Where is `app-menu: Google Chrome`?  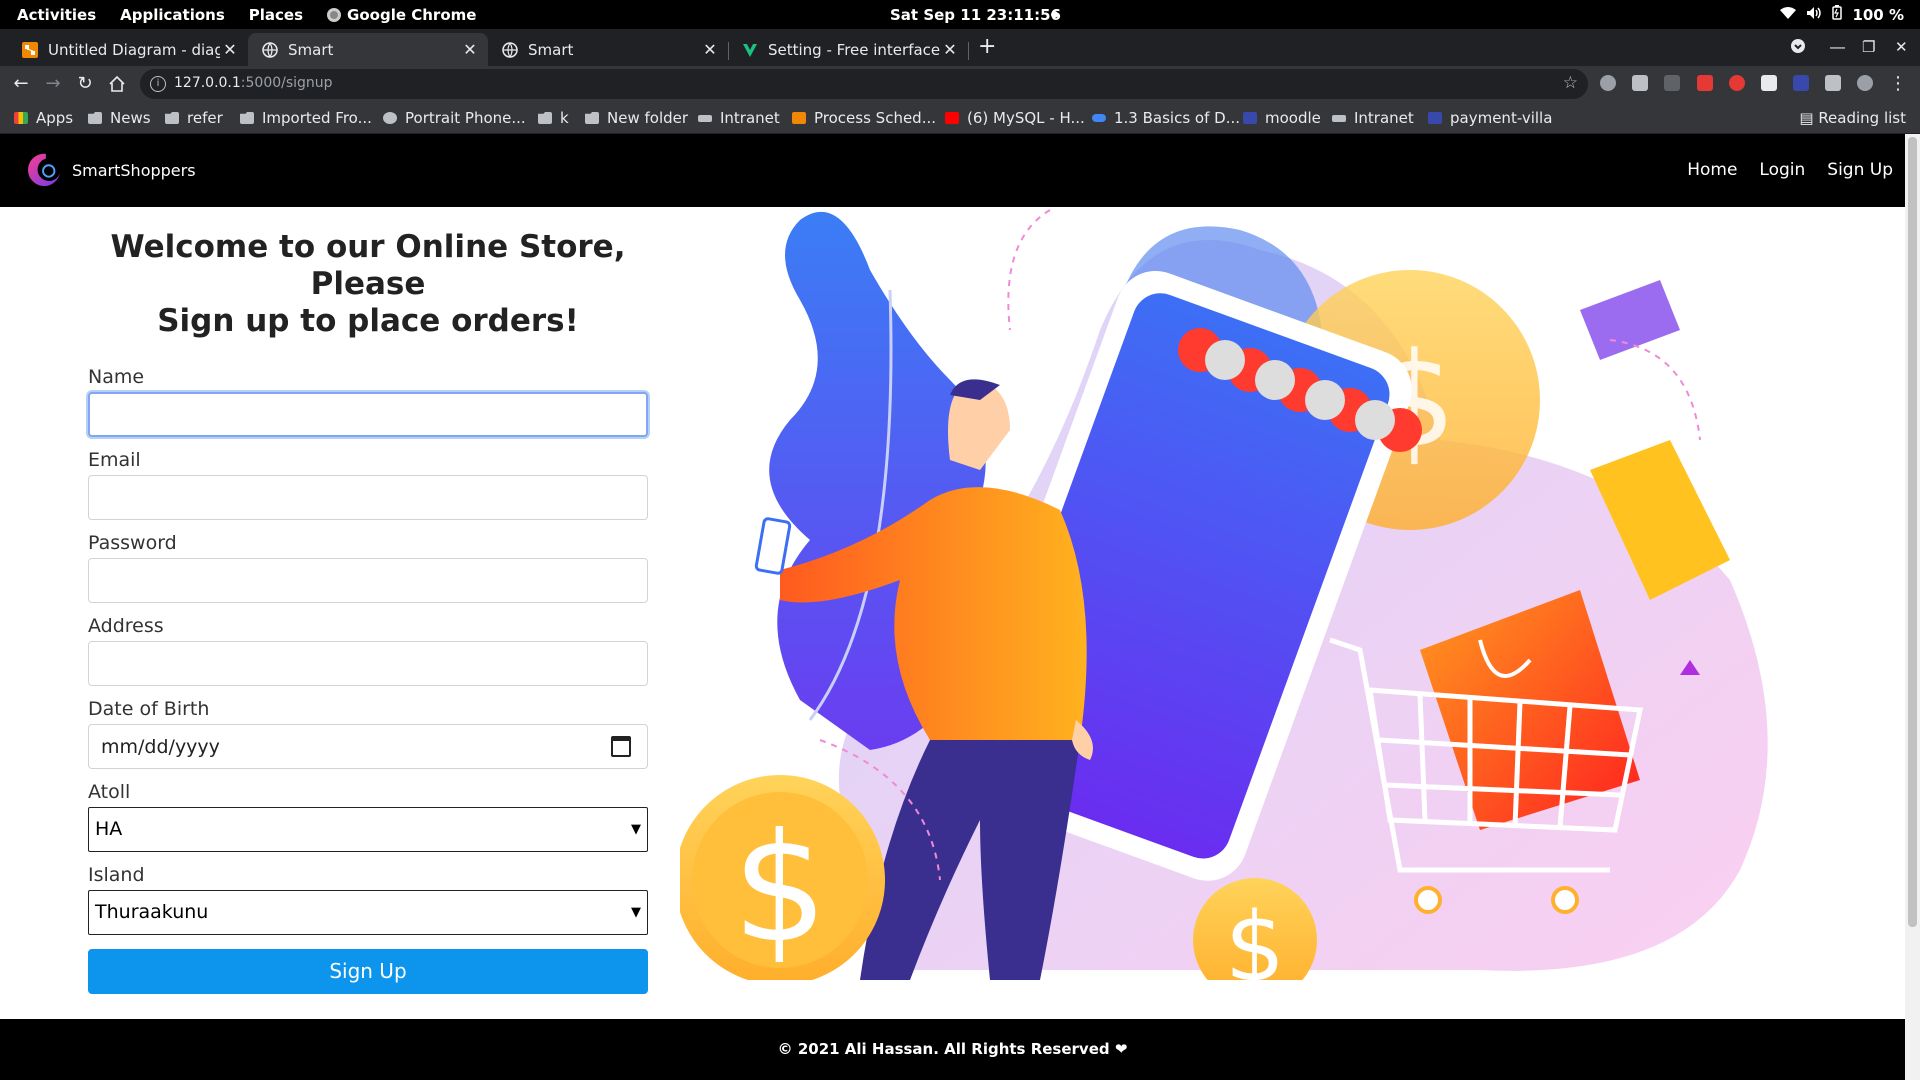
app-menu: Google Chrome is located at coordinates (401, 15).